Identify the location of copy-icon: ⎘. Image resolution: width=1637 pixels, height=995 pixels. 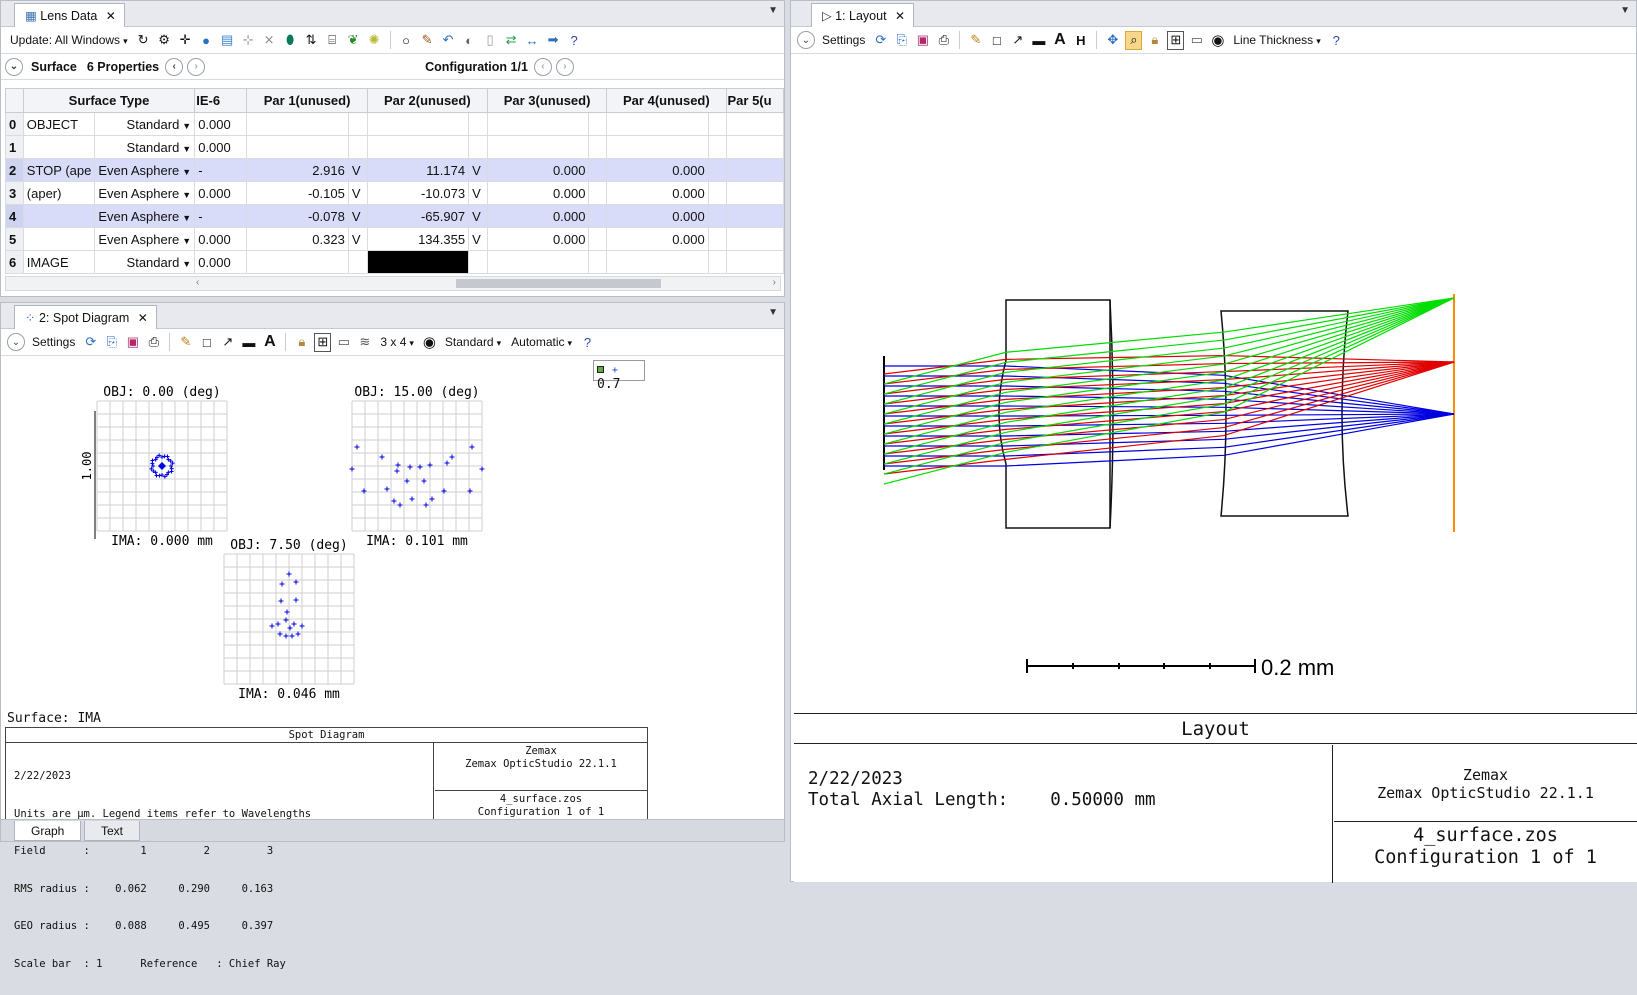
(901, 40).